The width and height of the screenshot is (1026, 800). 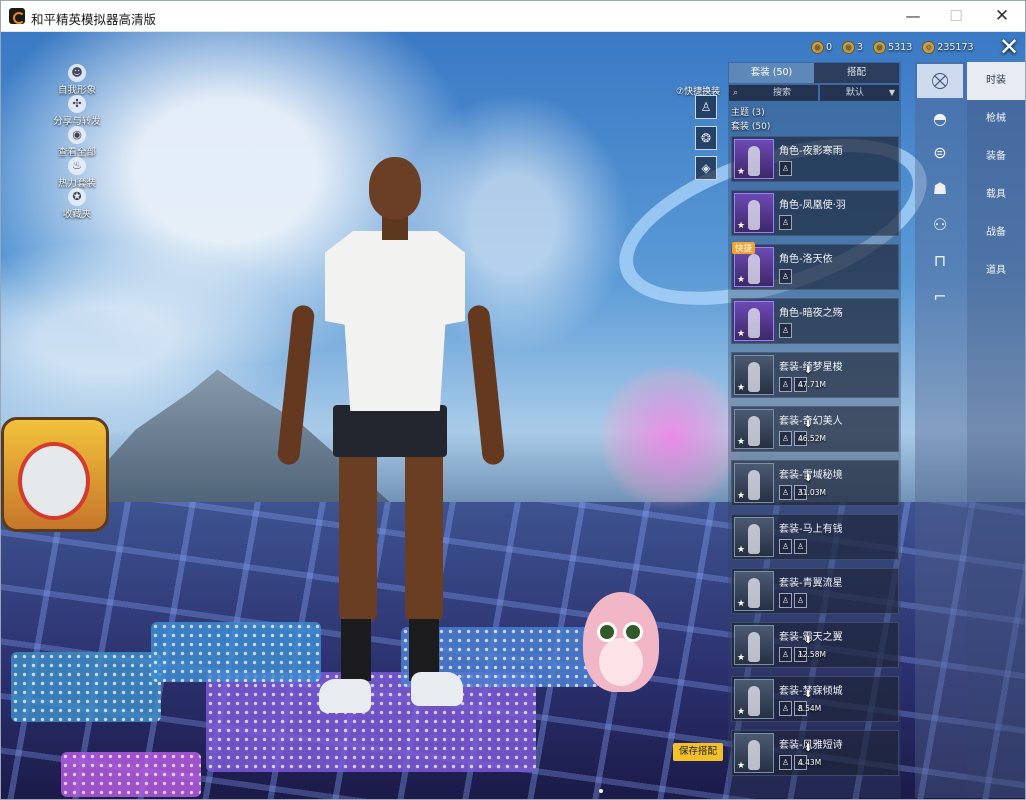 I want to click on outfit-name: 套装-青翼流星, so click(x=811, y=583).